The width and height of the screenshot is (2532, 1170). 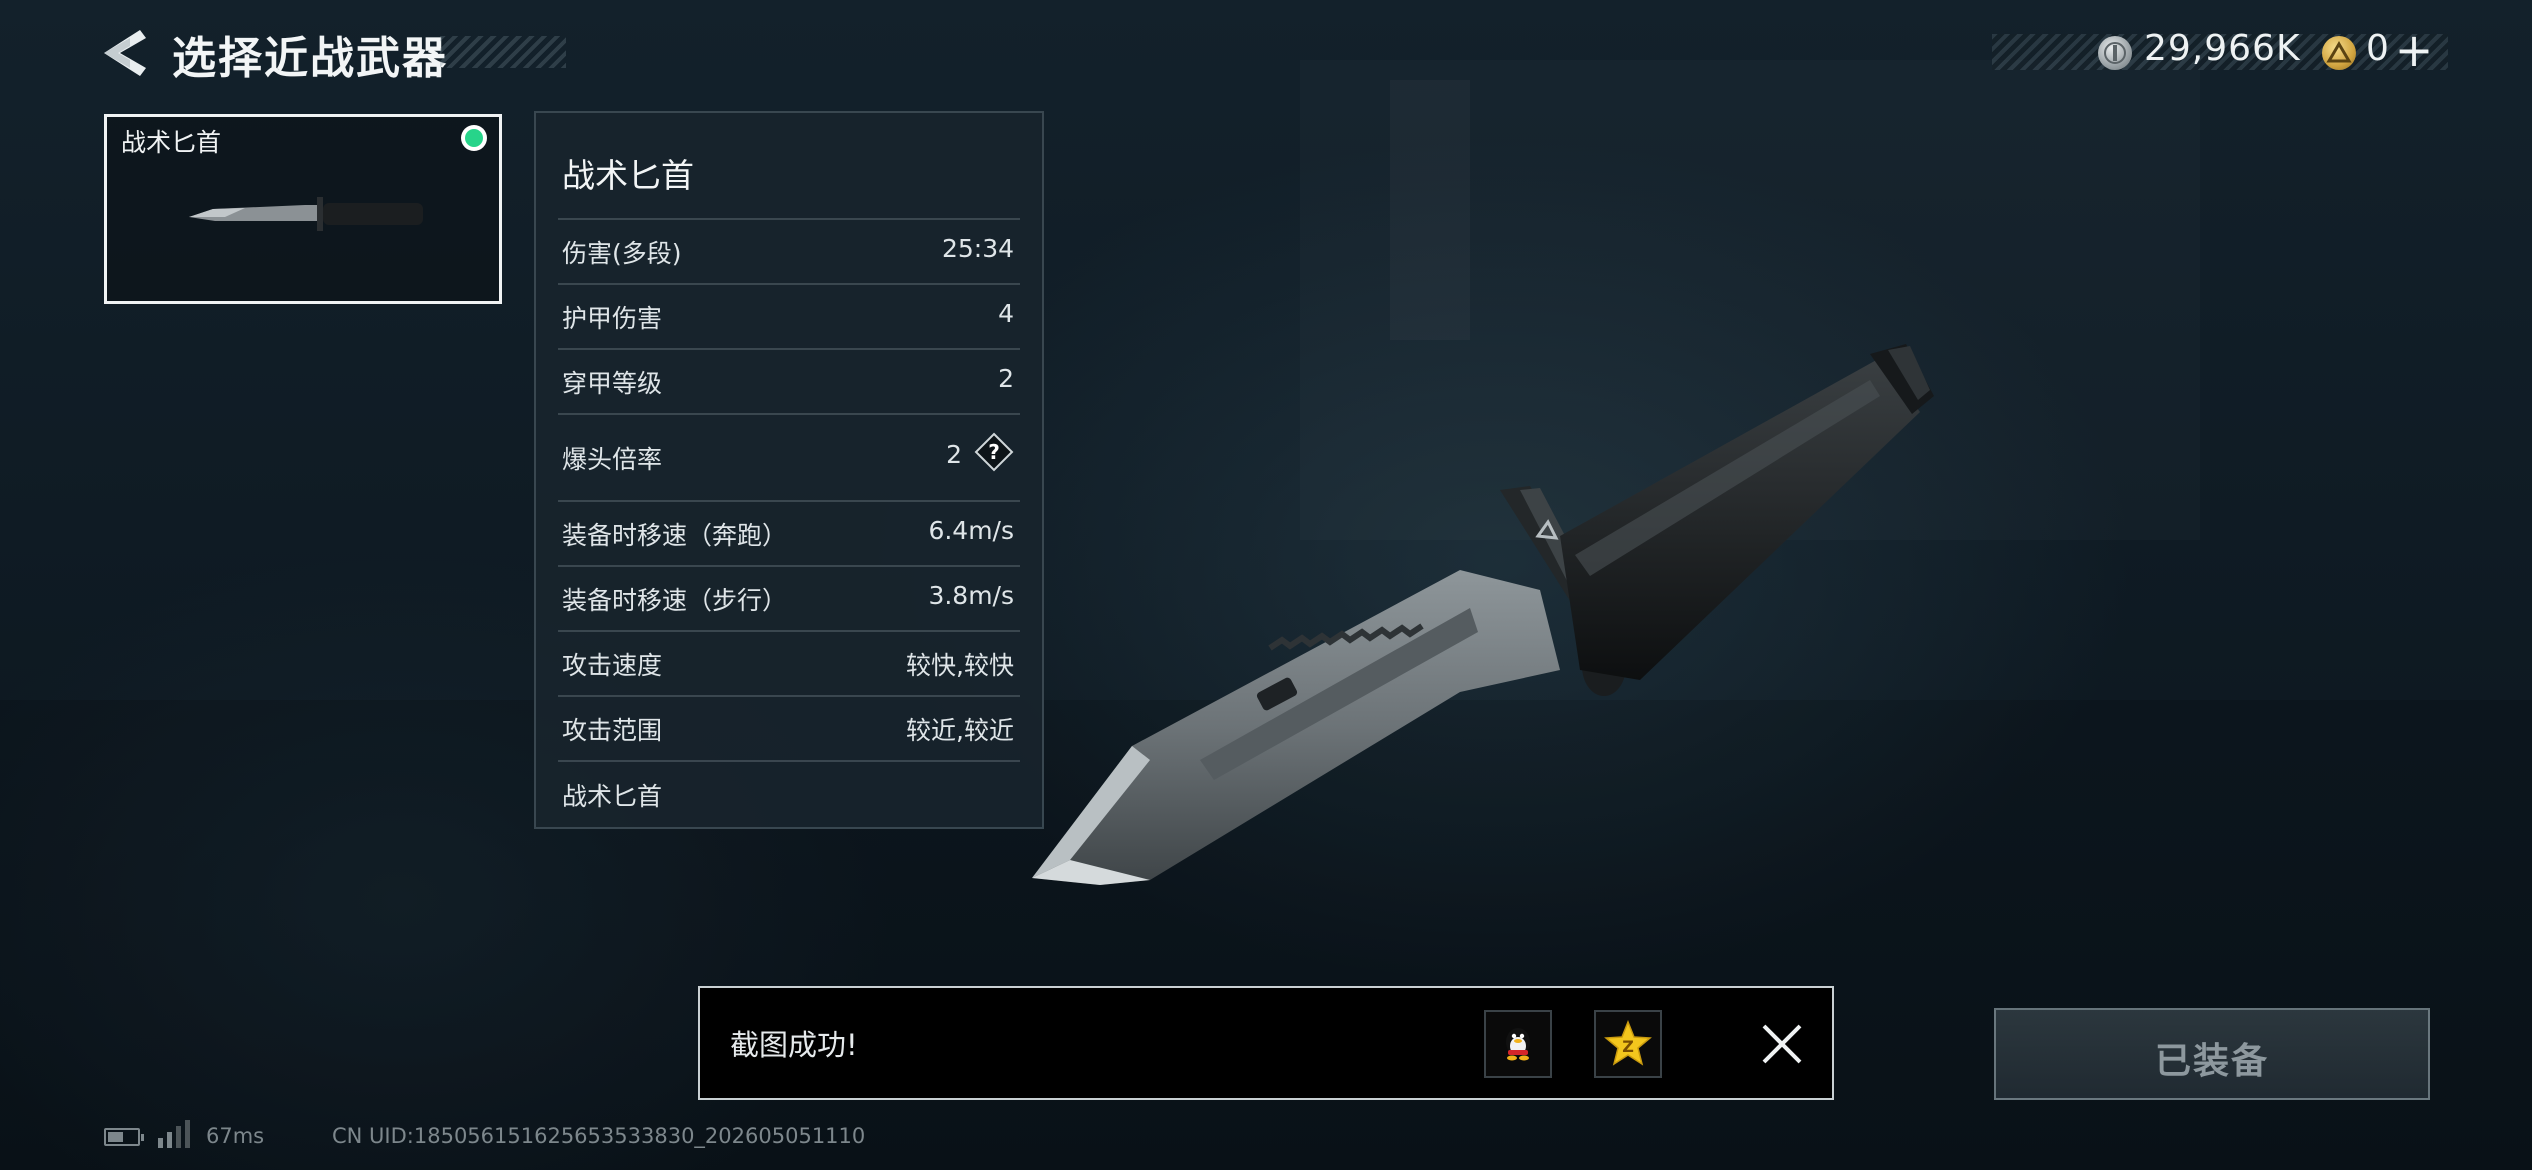 I want to click on stat-row-penetration-level: 穿甲等级 2, so click(x=788, y=382).